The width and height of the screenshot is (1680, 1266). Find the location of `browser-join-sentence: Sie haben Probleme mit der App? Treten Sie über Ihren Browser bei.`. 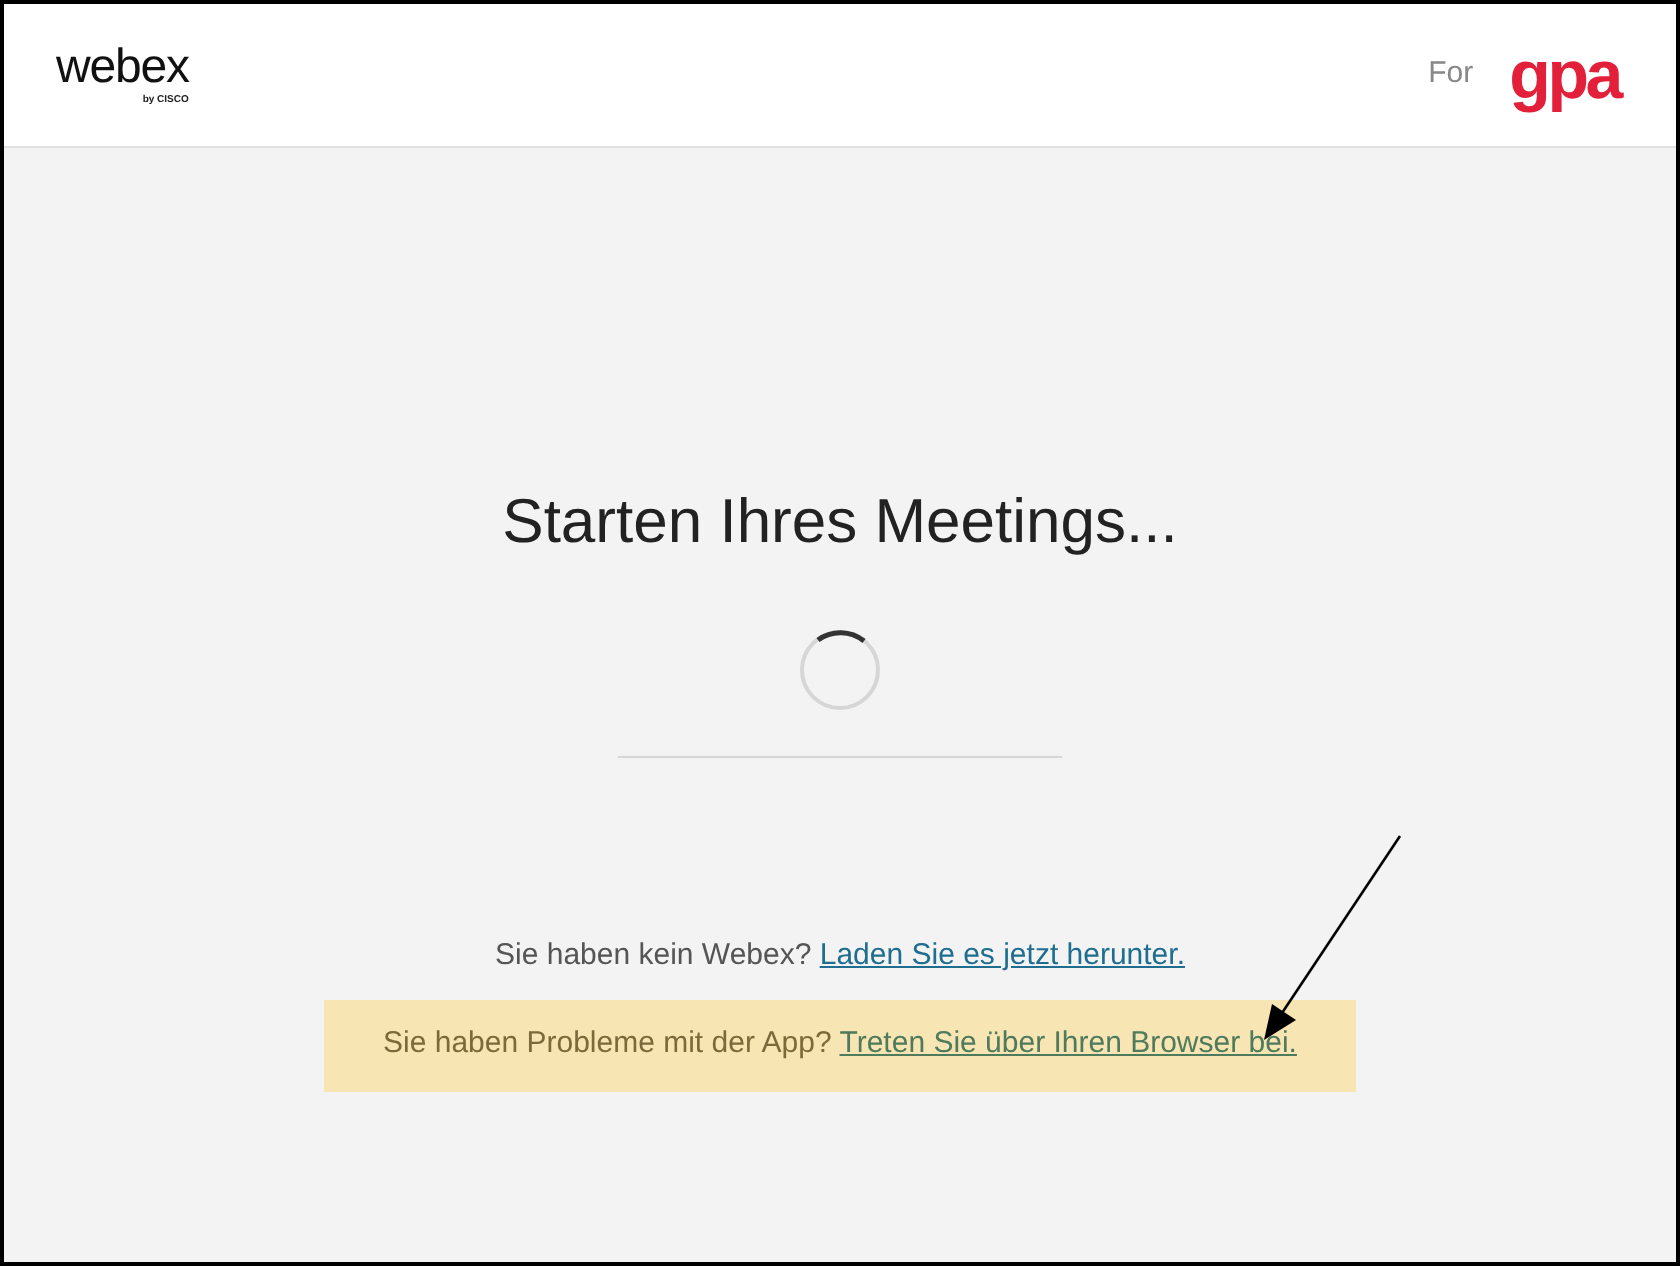

browser-join-sentence: Sie haben Probleme mit der App? Treten Sie über Ihren Browser bei. is located at coordinates (840, 1044).